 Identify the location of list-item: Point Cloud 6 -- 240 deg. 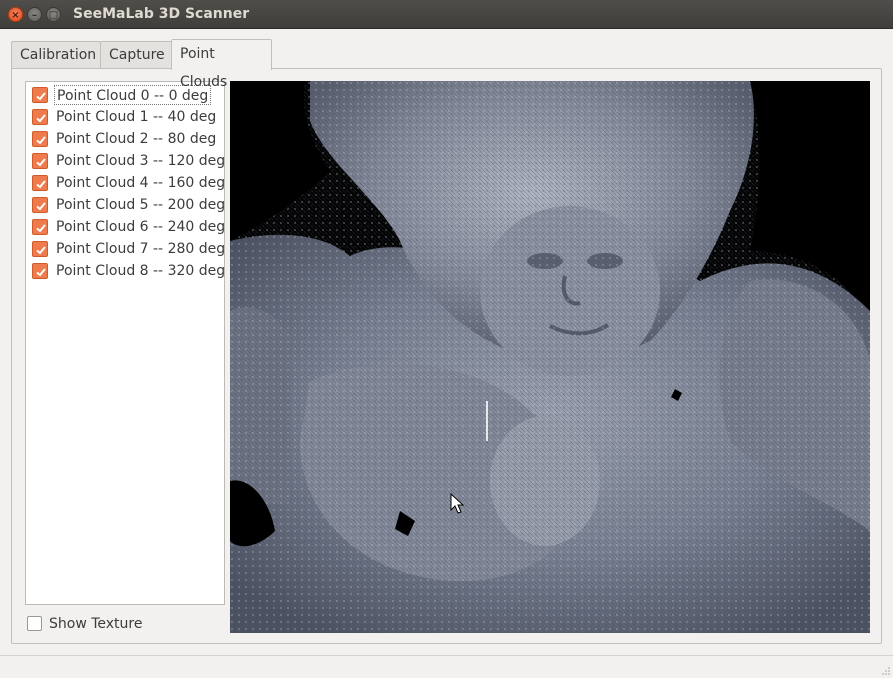
(129, 226).